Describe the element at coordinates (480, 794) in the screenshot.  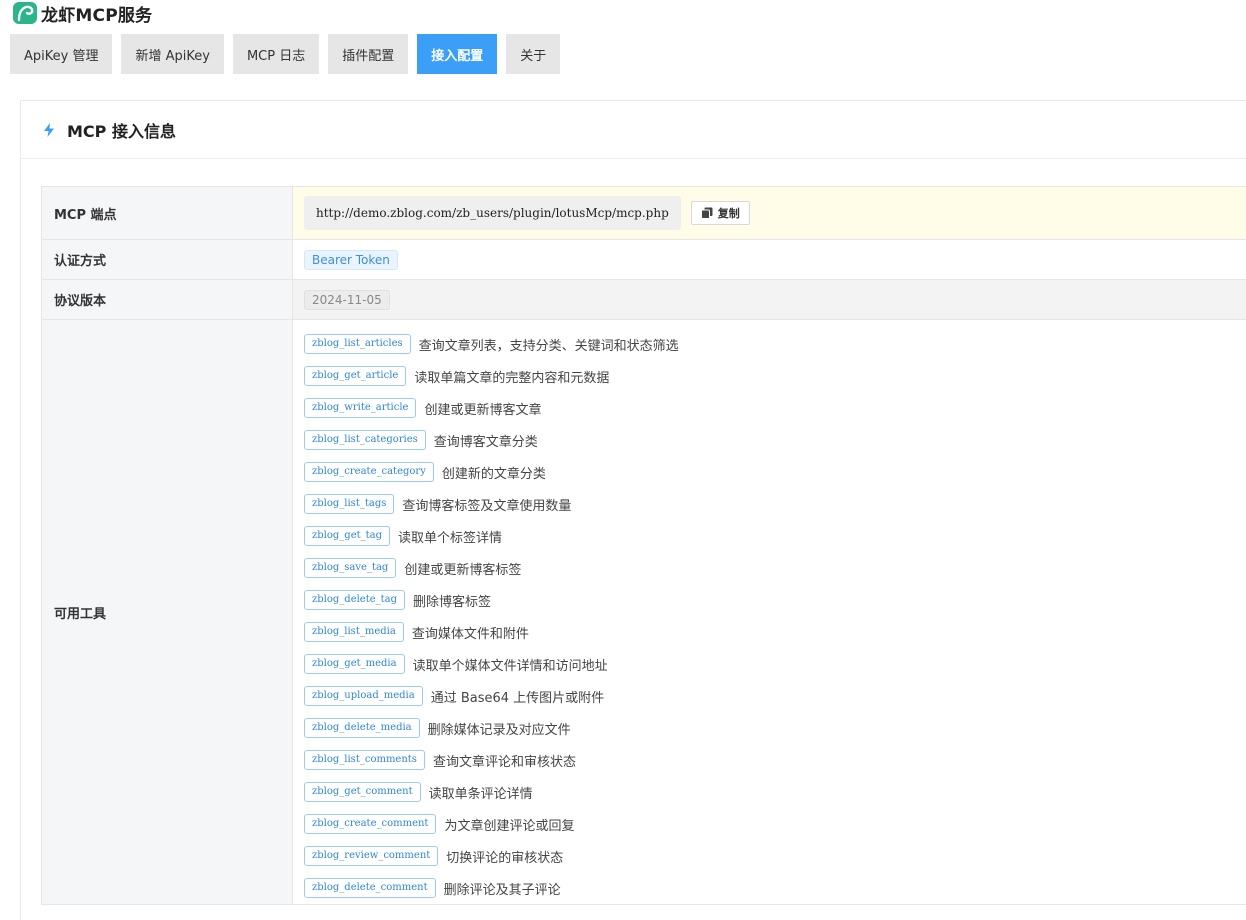
I see `tool-description: 读取单条评论详情` at that location.